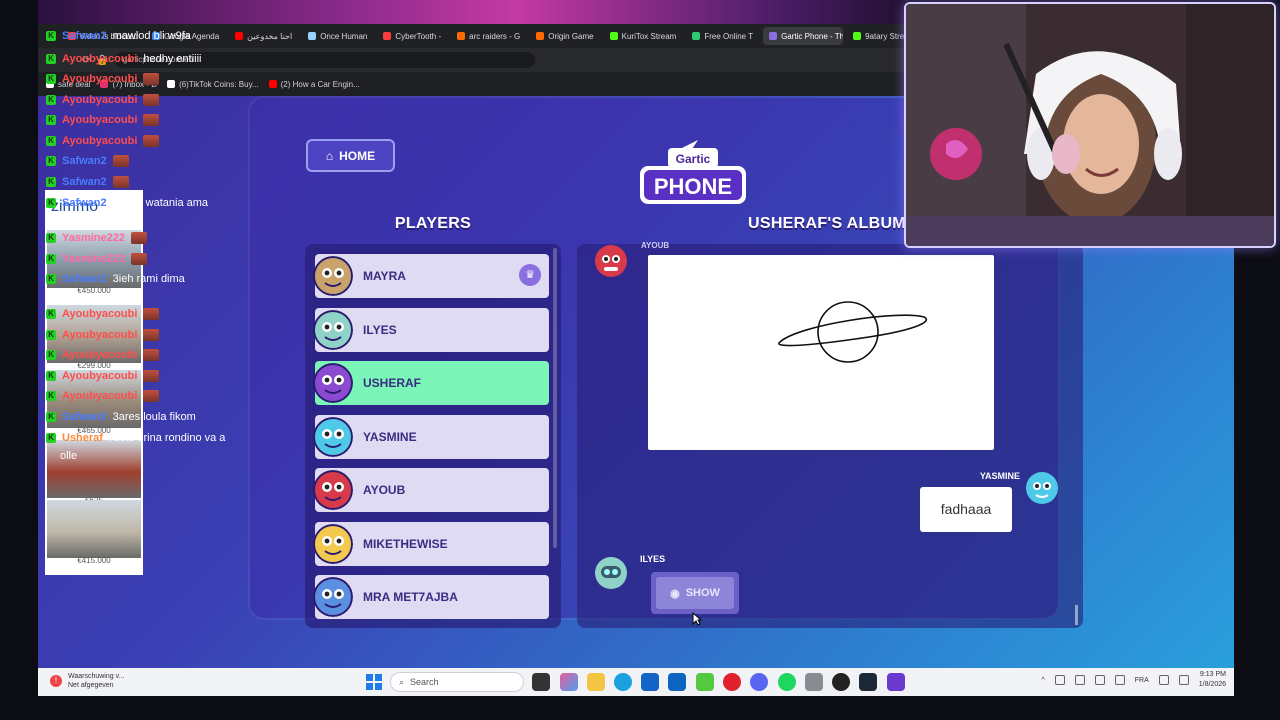 The height and width of the screenshot is (720, 1280). I want to click on browser-tab: KuriTox Stream, so click(643, 36).